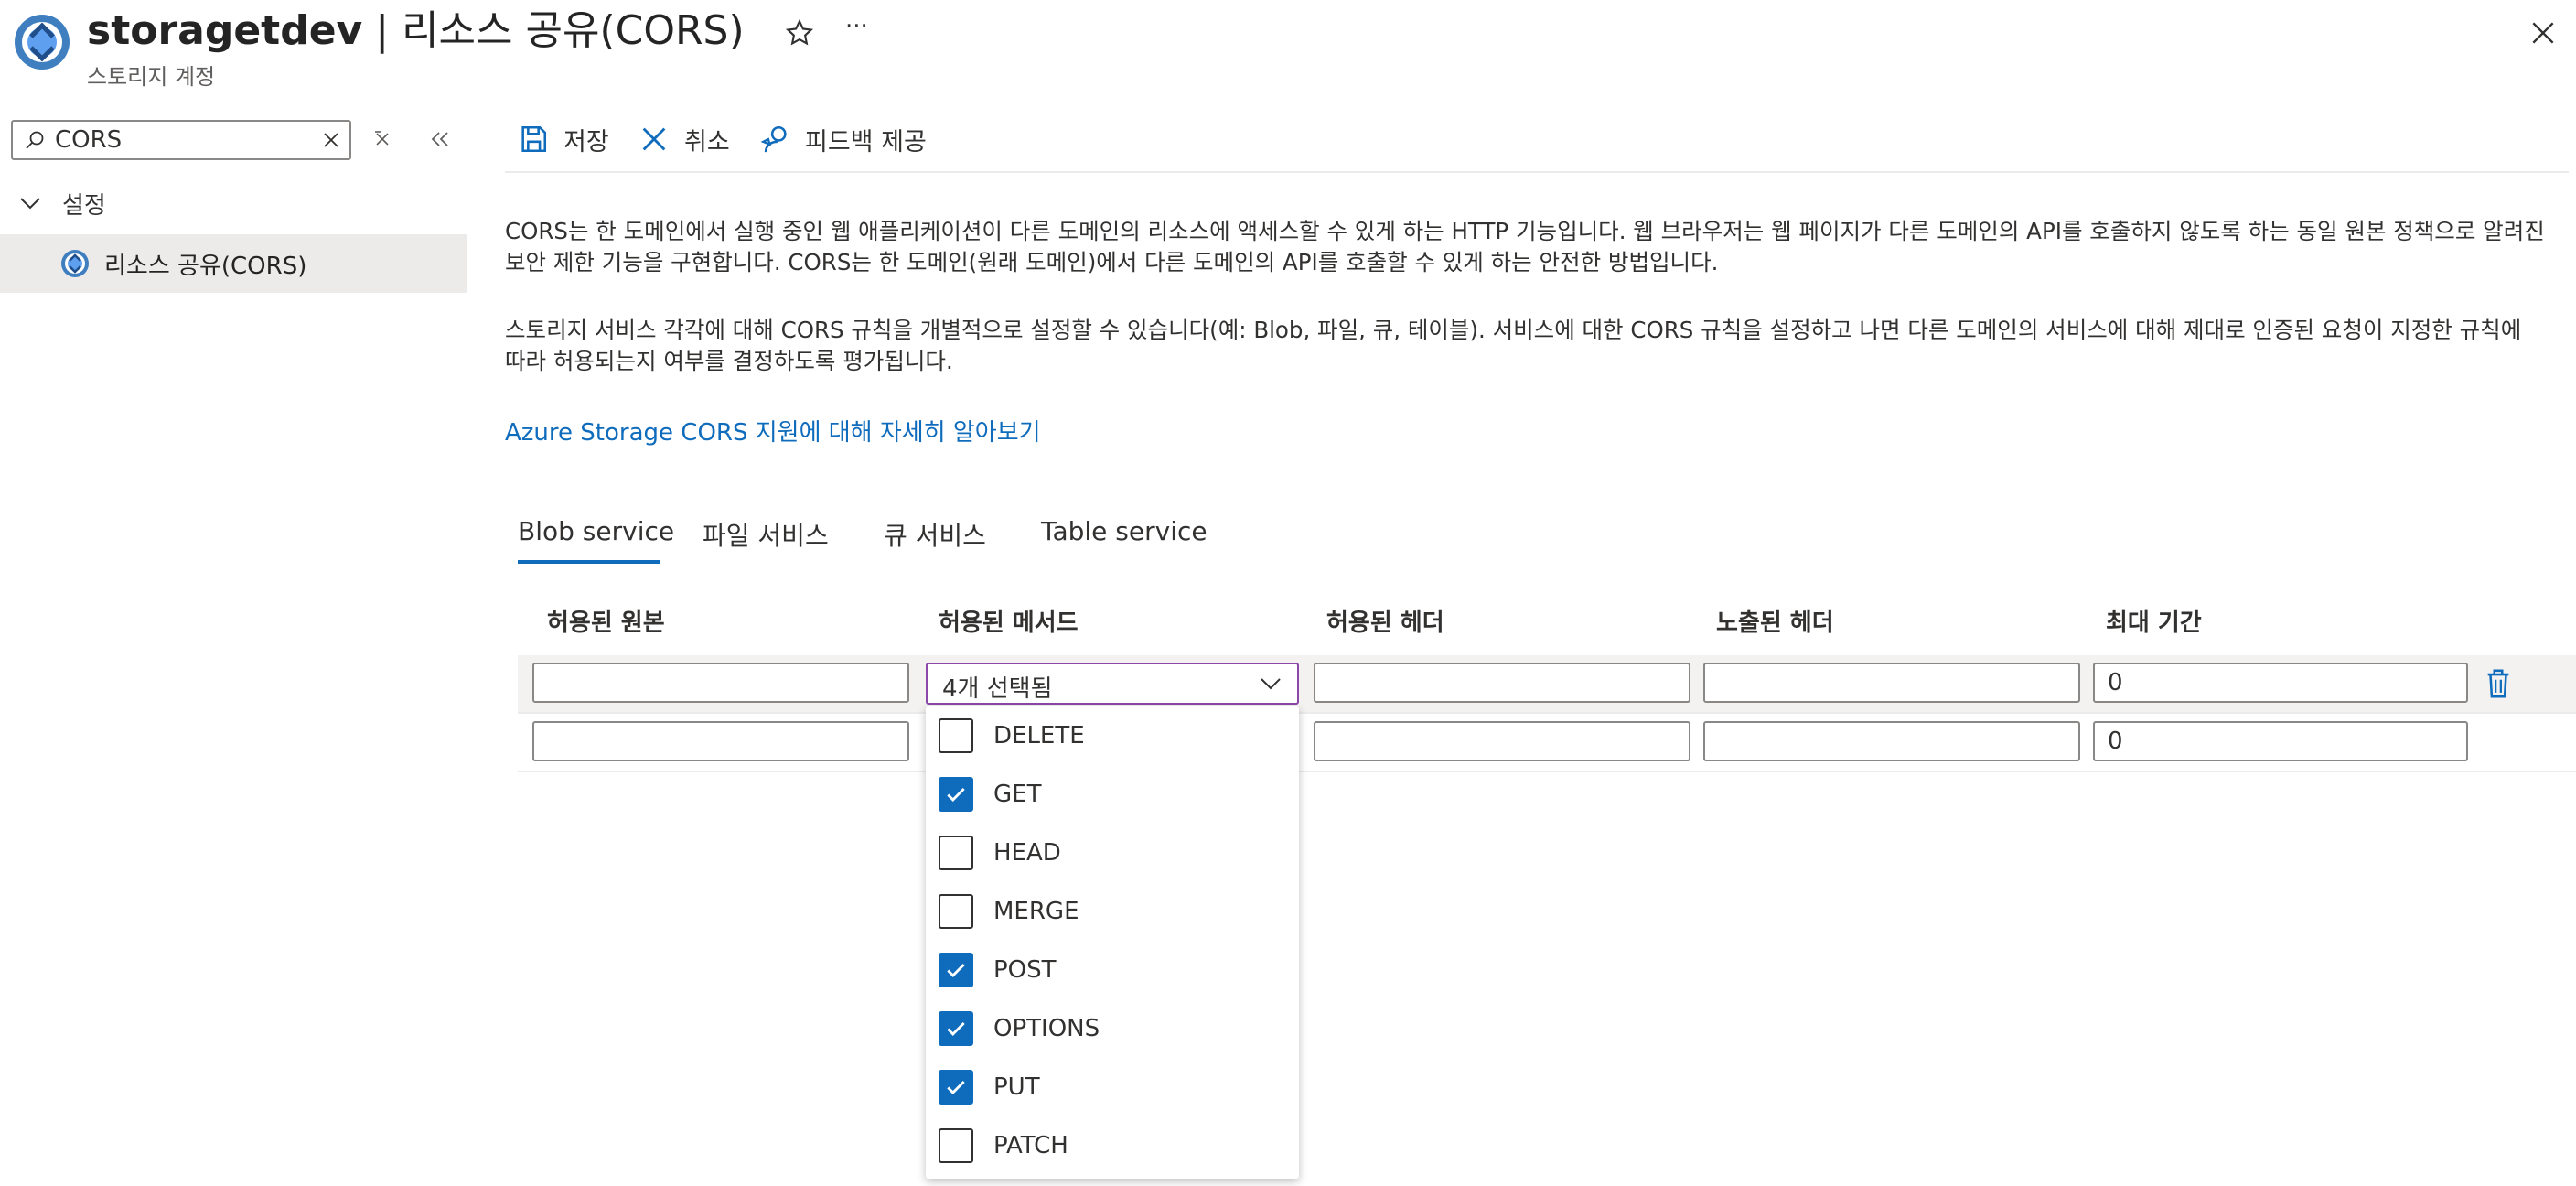  Describe the element at coordinates (998, 689) in the screenshot. I see `allowed-methods-value: 4개 선택됨` at that location.